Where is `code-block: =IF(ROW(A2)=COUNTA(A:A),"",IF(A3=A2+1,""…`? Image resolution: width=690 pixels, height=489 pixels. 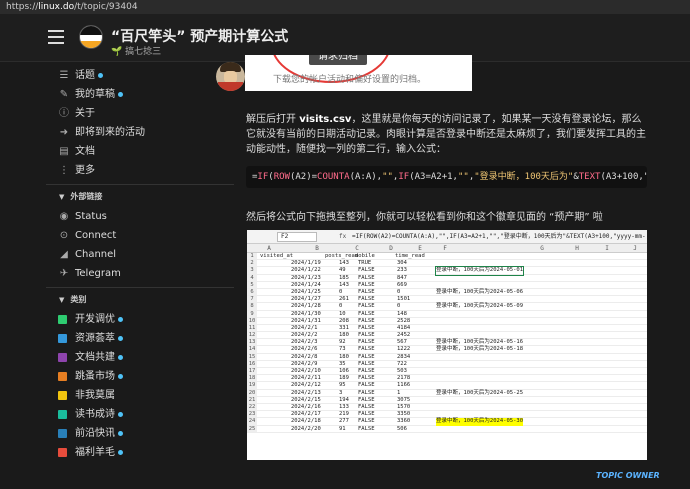
code-block: =IF(ROW(A2)=COUNTA(A:A),"",IF(A3=A2+1,""… is located at coordinates (446, 177).